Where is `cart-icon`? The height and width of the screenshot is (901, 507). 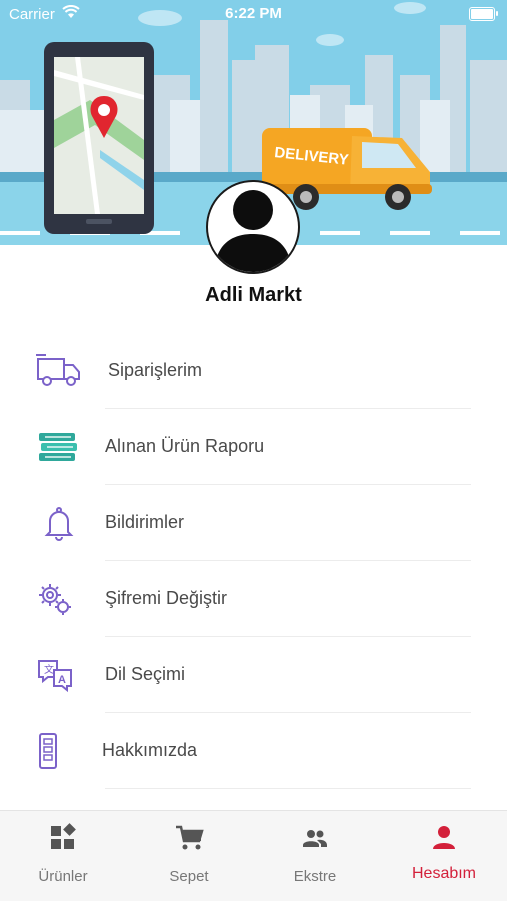 cart-icon is located at coordinates (190, 837).